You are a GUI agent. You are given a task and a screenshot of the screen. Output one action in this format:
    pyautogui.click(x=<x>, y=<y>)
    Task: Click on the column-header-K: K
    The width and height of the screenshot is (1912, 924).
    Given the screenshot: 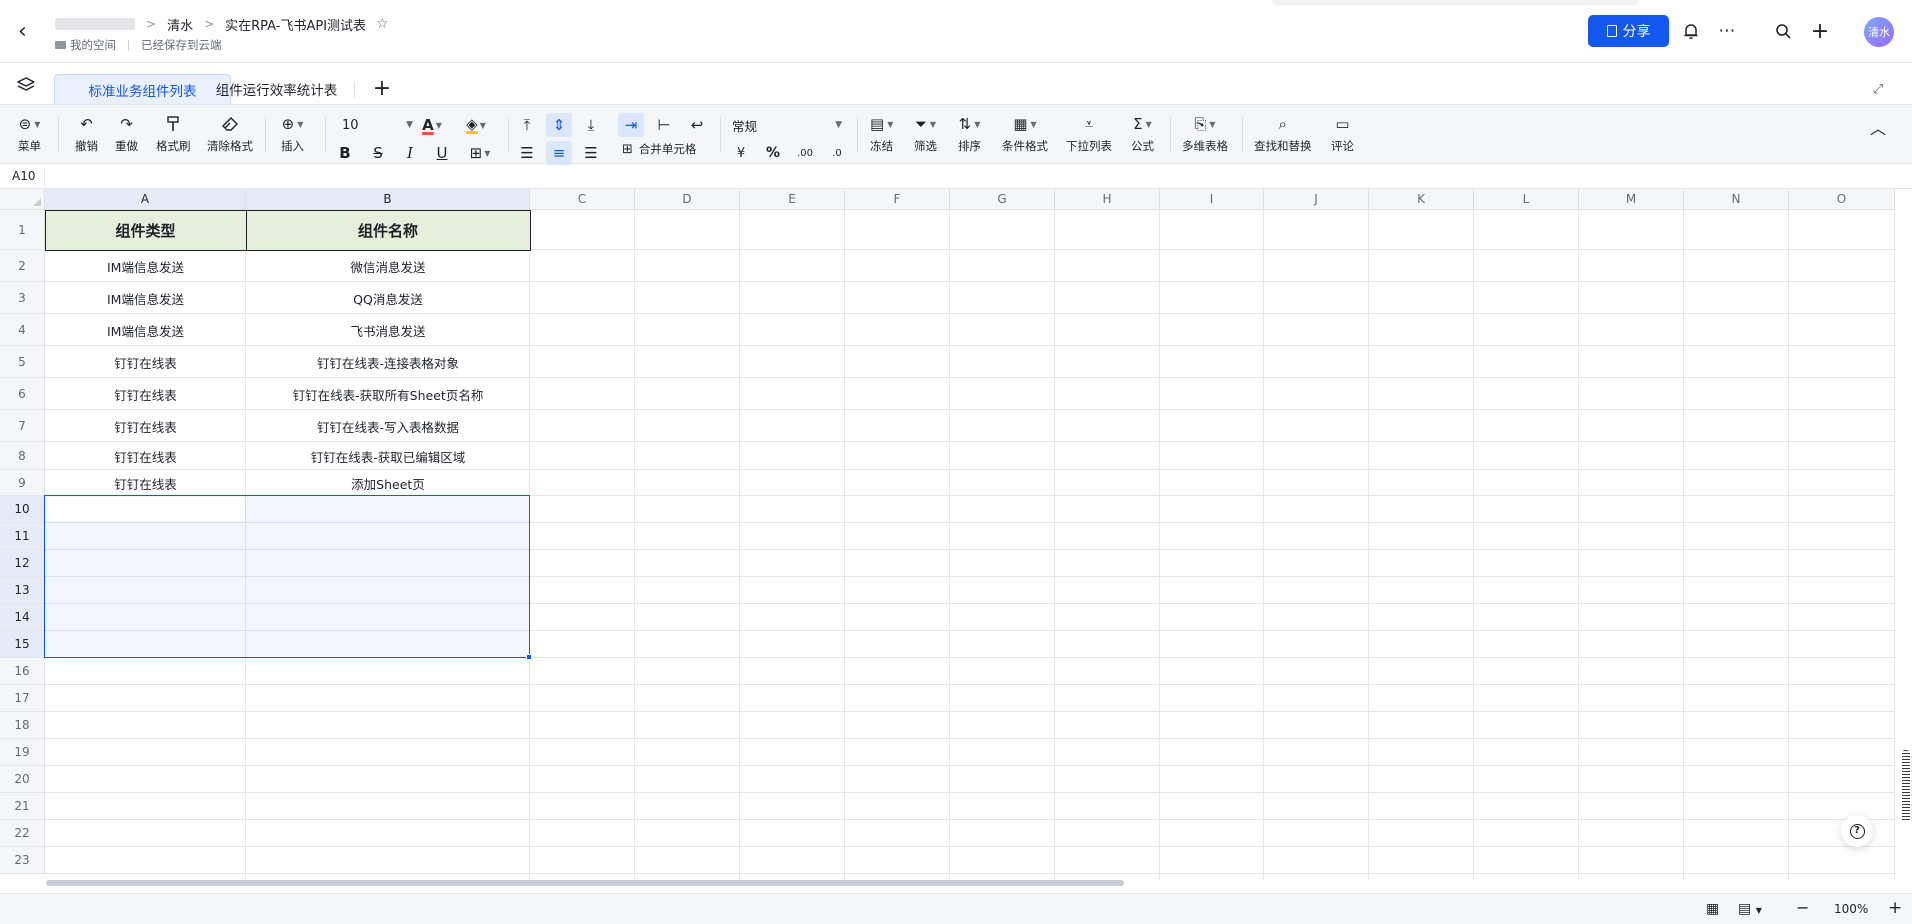 What is the action you would take?
    pyautogui.click(x=1421, y=199)
    